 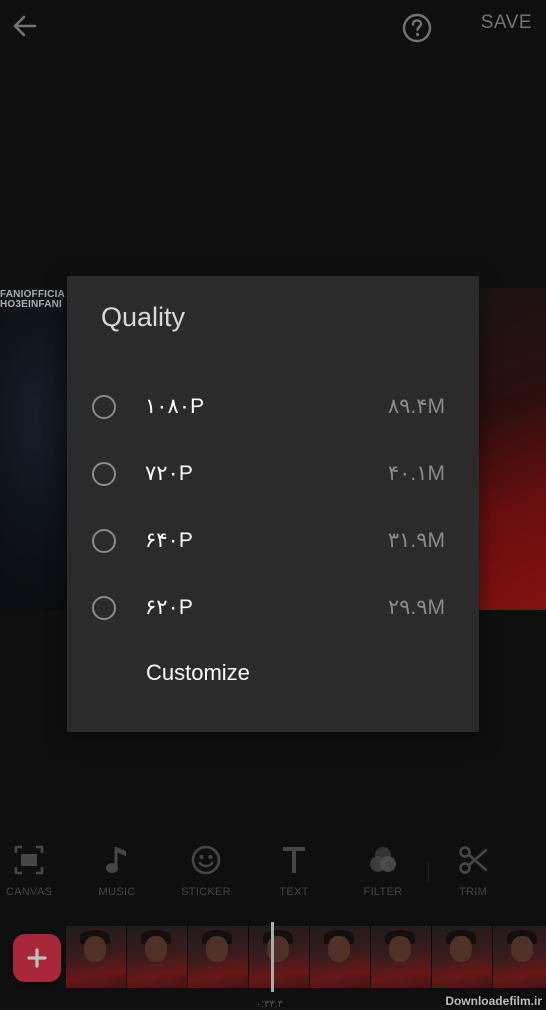 What do you see at coordinates (169, 540) in the screenshot?
I see `option-label: ۶۴۰P` at bounding box center [169, 540].